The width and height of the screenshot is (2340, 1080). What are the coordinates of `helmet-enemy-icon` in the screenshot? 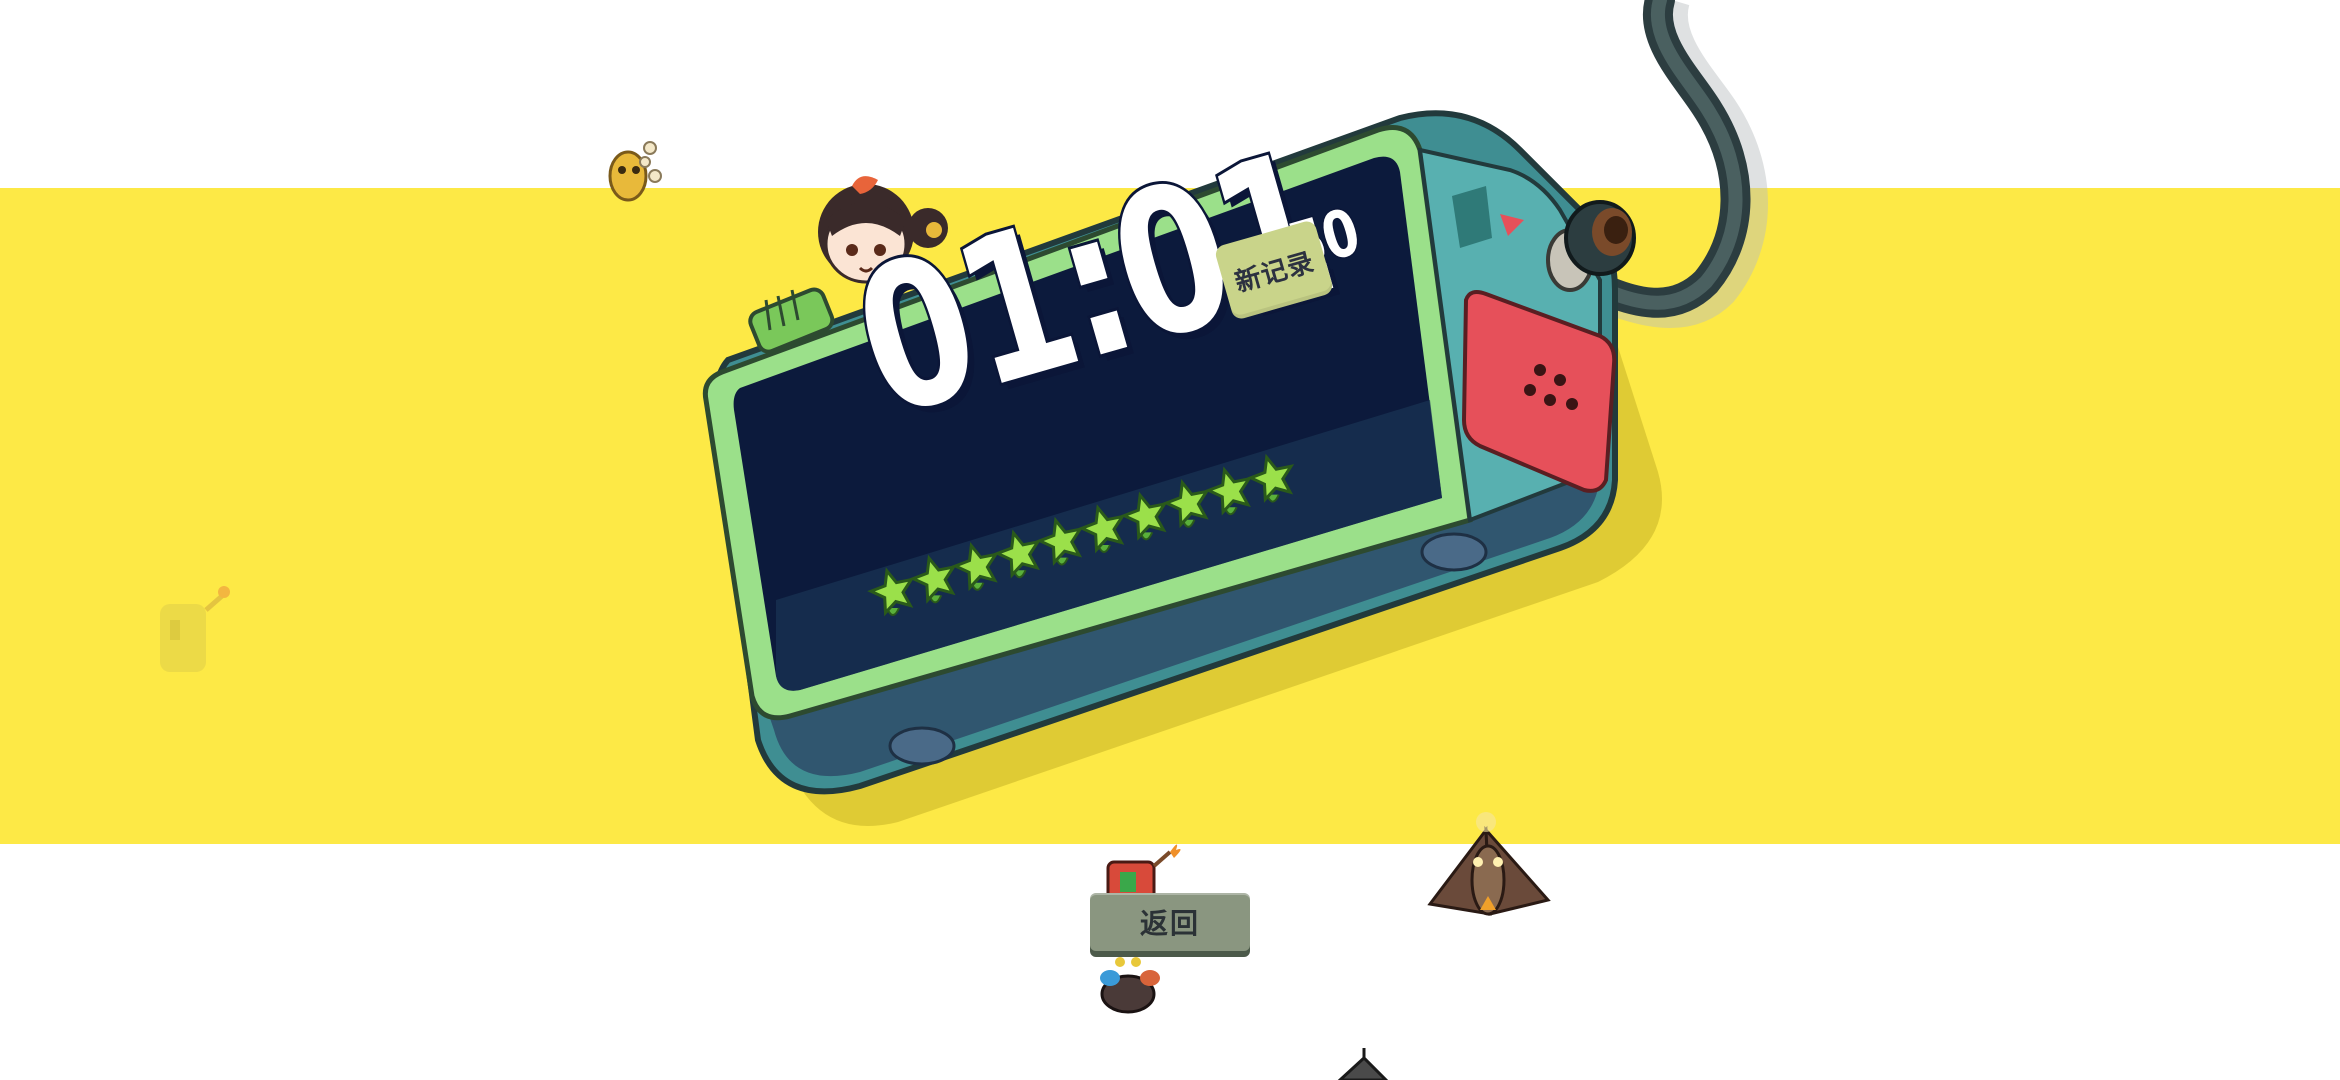 It's located at (1363, 1064).